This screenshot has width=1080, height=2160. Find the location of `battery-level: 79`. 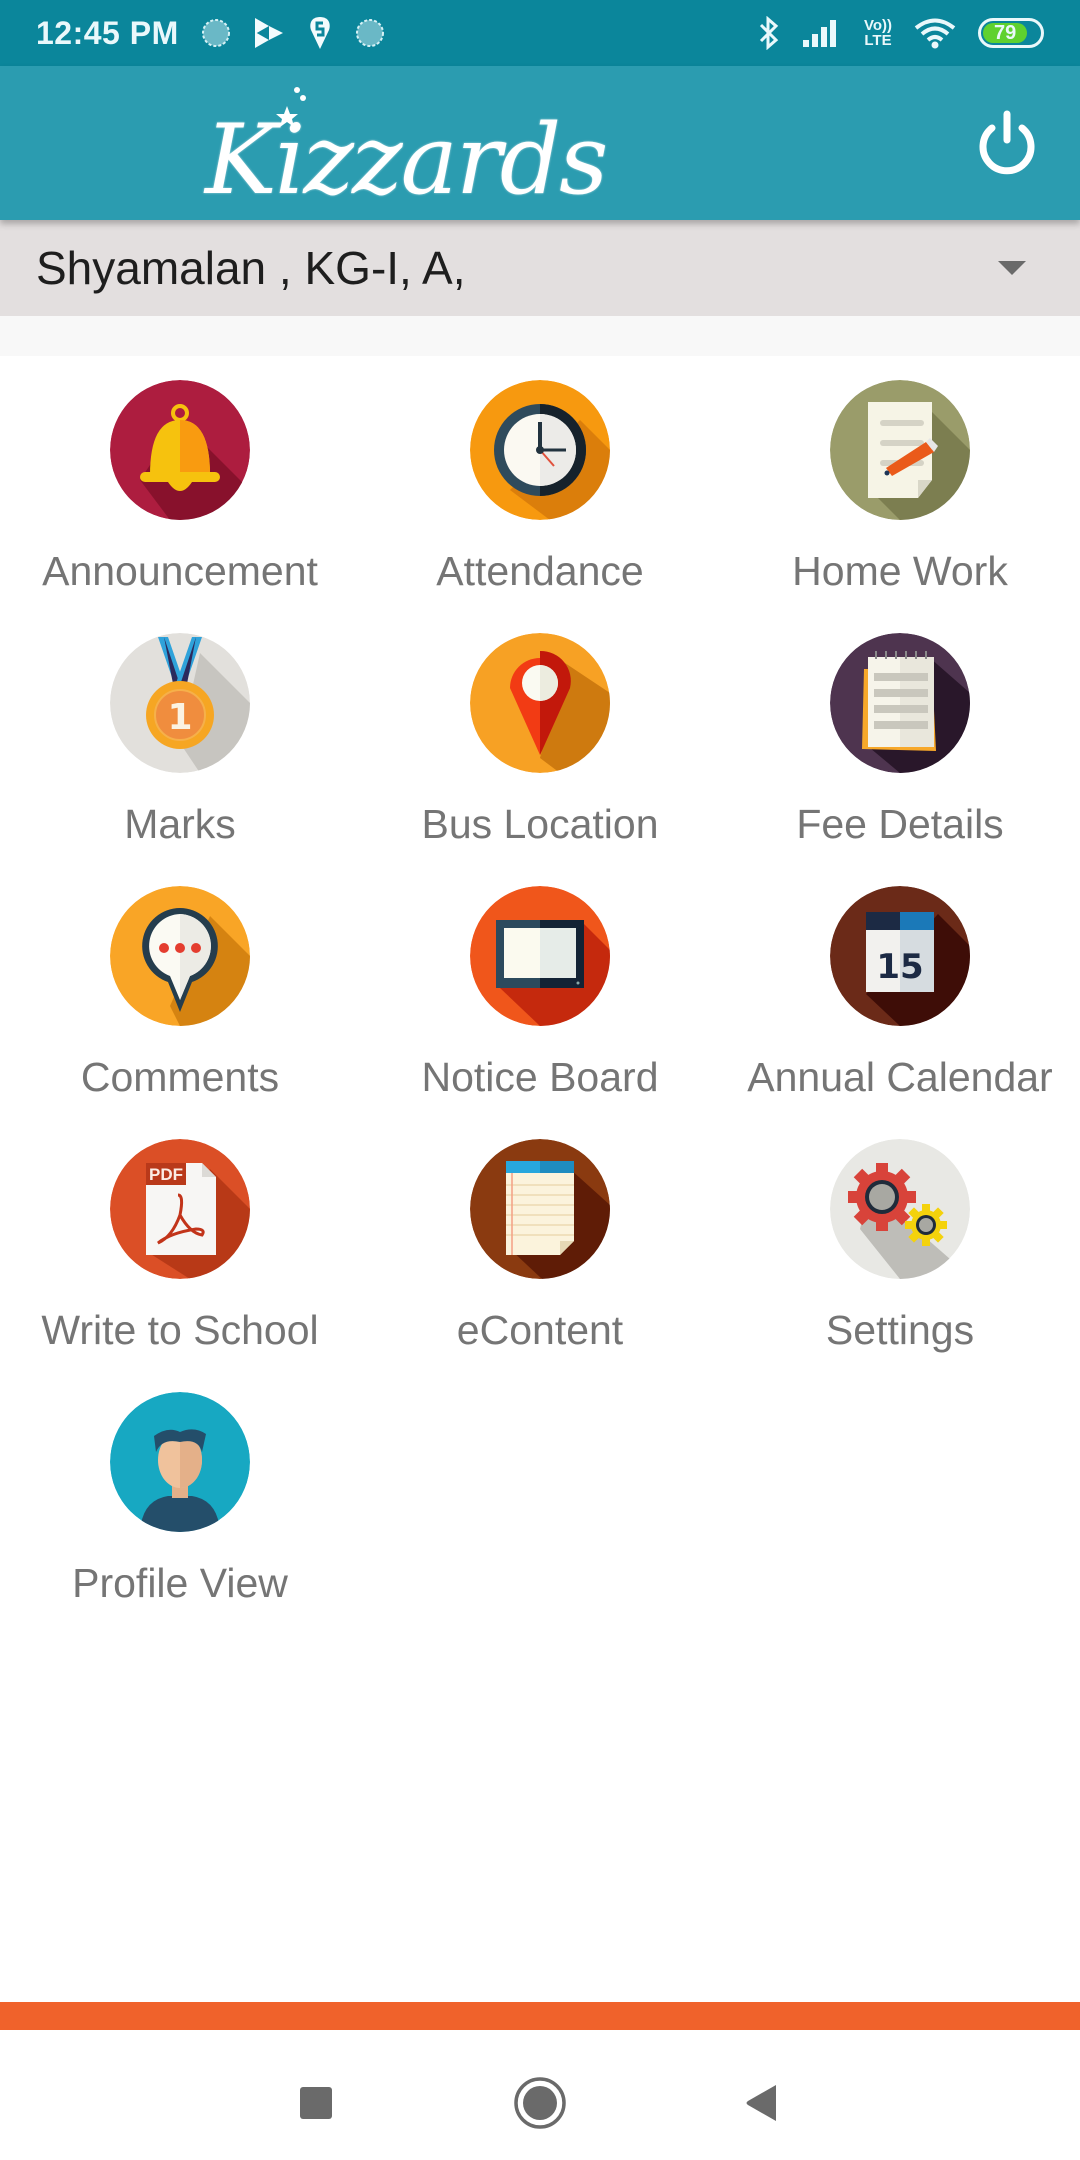

battery-level: 79 is located at coordinates (1005, 33).